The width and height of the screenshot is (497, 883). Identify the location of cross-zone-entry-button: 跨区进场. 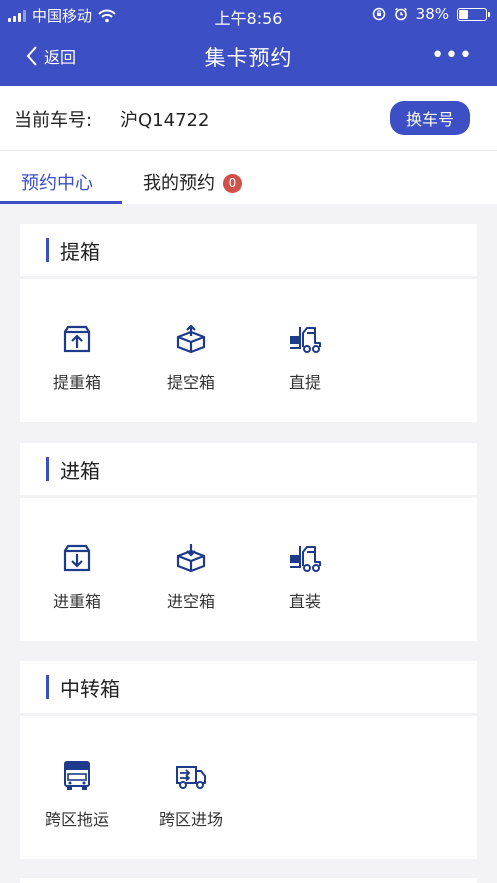
(191, 787).